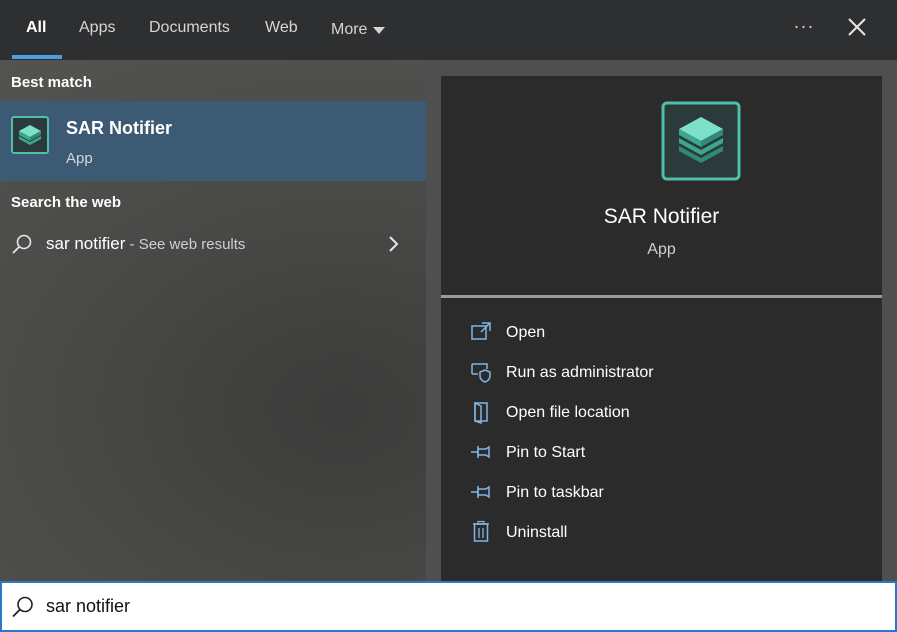  What do you see at coordinates (36, 29) in the screenshot?
I see `tab-all: All` at bounding box center [36, 29].